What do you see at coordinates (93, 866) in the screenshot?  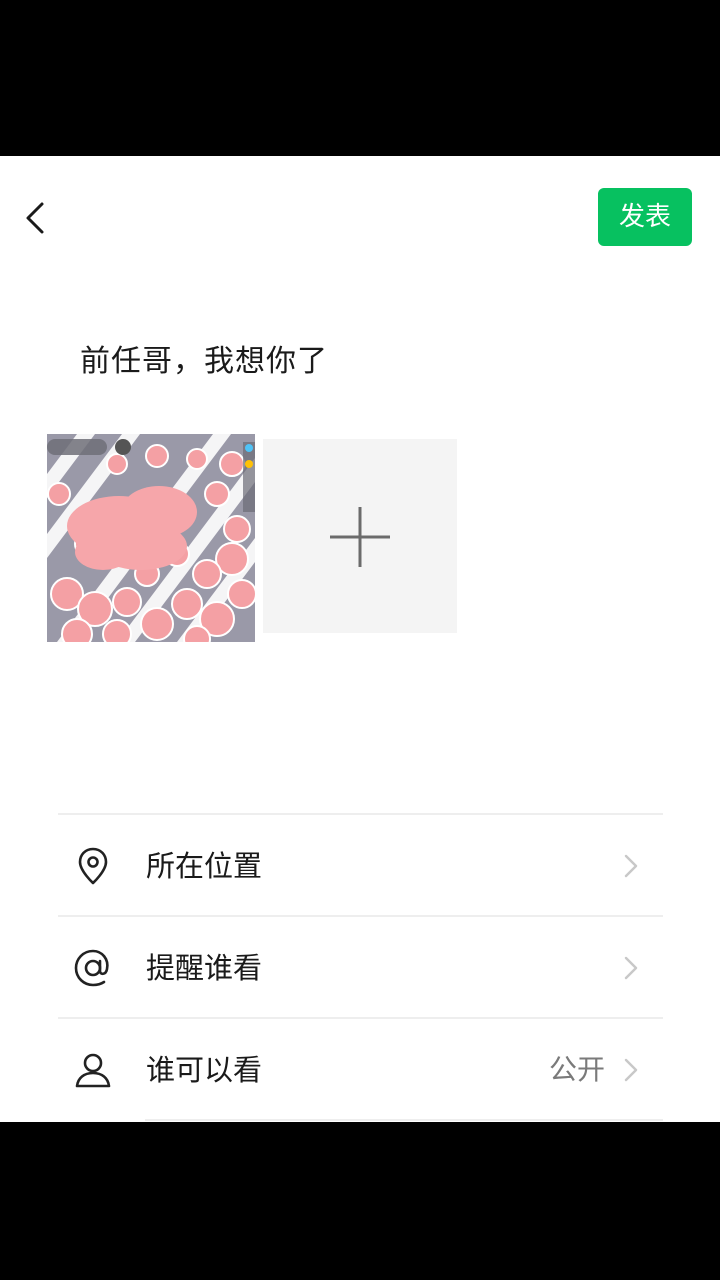 I see `location-pin-icon` at bounding box center [93, 866].